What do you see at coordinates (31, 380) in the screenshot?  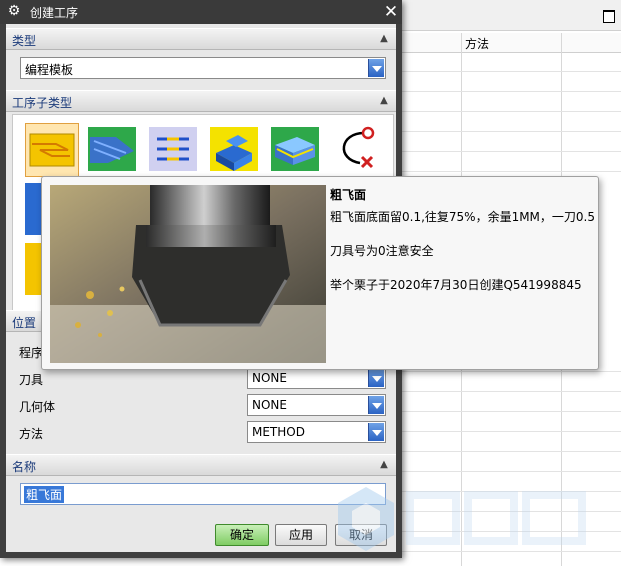 I see `tool-label: 刀具` at bounding box center [31, 380].